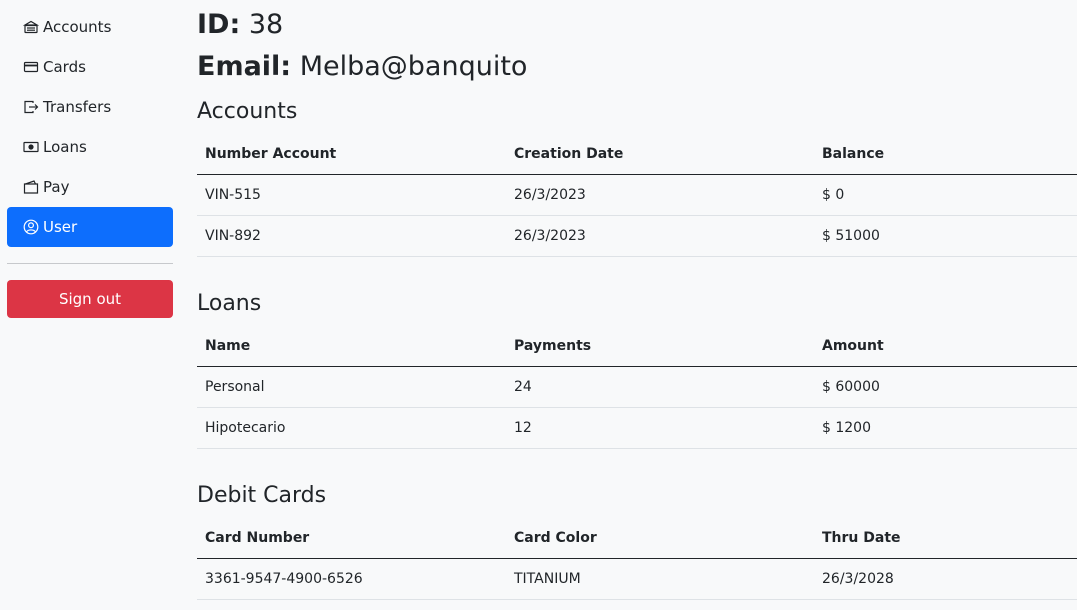  I want to click on cash-icon, so click(30, 147).